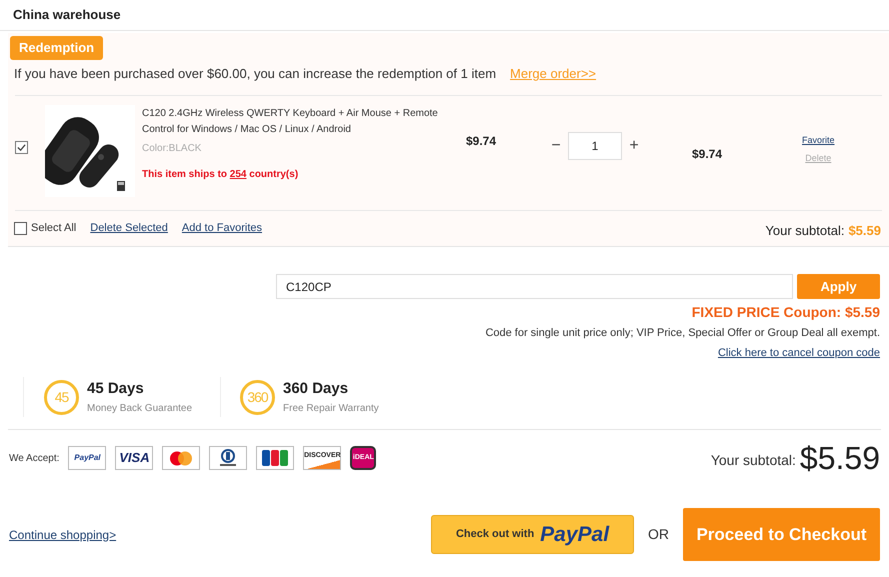 This screenshot has height=577, width=889. I want to click on coupon-result: FIXED PRICE Coupon: $5.59, so click(786, 312).